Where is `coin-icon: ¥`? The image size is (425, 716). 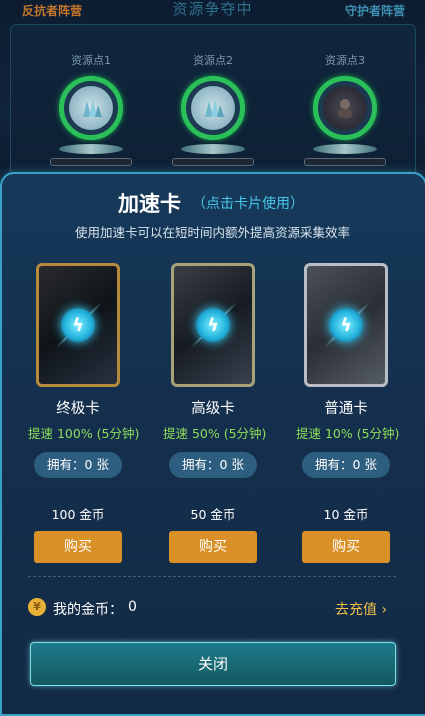
coin-icon: ¥ is located at coordinates (37, 607).